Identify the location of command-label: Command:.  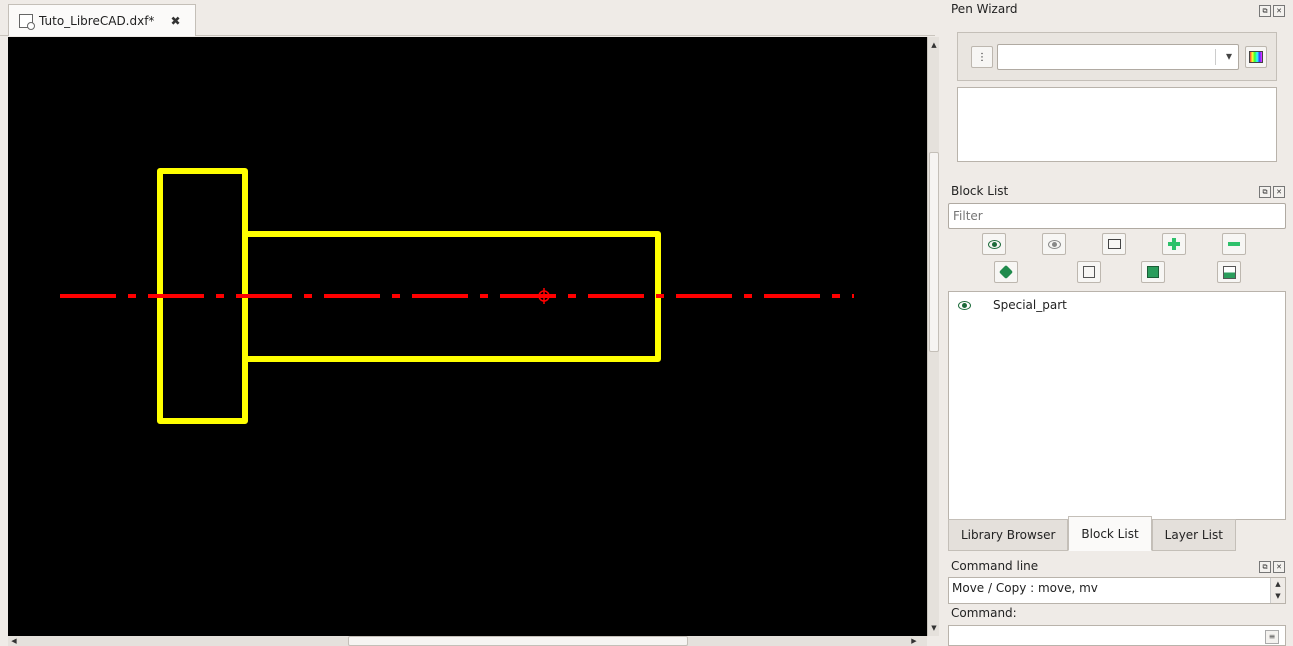
(984, 613).